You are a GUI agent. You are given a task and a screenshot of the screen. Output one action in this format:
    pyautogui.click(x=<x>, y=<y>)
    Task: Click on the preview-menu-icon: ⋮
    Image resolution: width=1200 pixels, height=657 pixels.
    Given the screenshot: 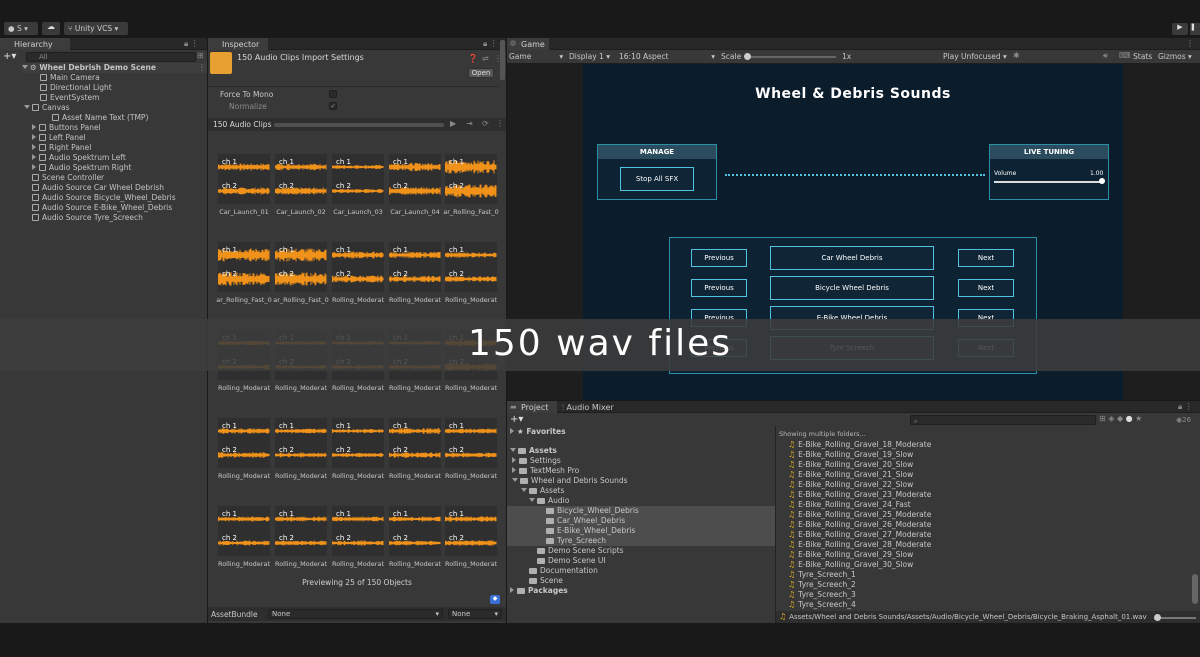 What is the action you would take?
    pyautogui.click(x=500, y=123)
    